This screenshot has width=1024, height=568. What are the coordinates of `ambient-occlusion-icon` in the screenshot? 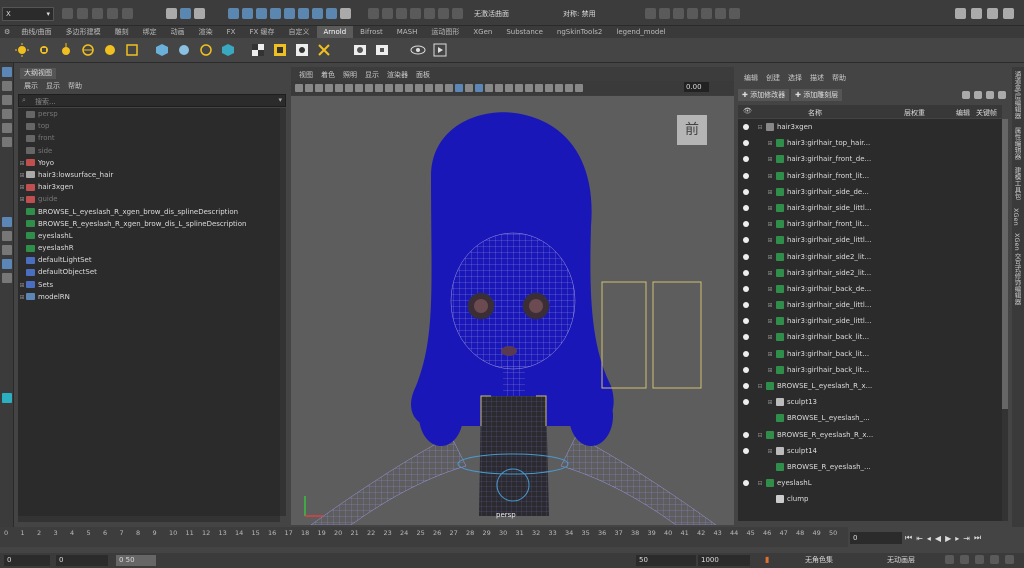 It's located at (519, 88).